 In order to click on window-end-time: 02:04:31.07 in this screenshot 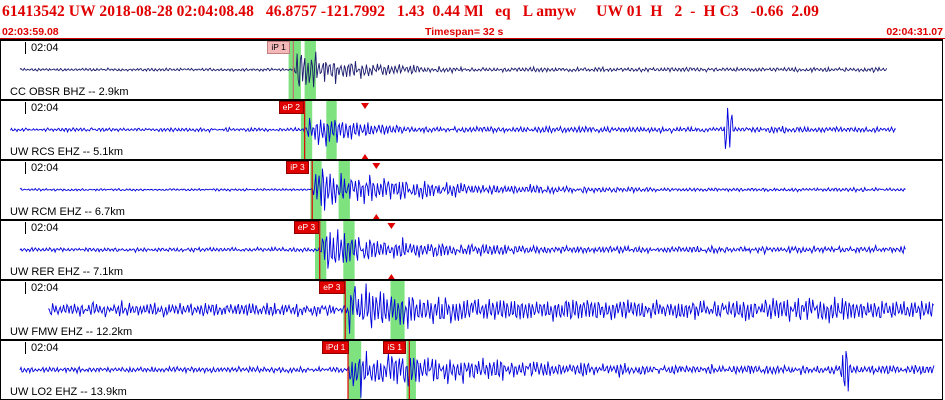, I will do `click(914, 32)`.